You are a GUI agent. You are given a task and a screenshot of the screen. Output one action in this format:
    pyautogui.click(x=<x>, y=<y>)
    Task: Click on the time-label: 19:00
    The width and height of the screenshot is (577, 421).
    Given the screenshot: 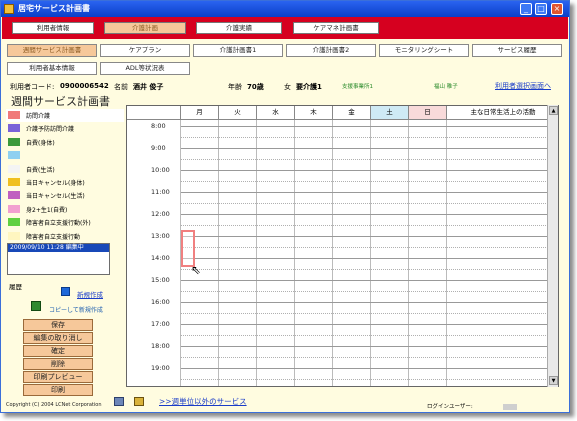 What is the action you would take?
    pyautogui.click(x=160, y=368)
    